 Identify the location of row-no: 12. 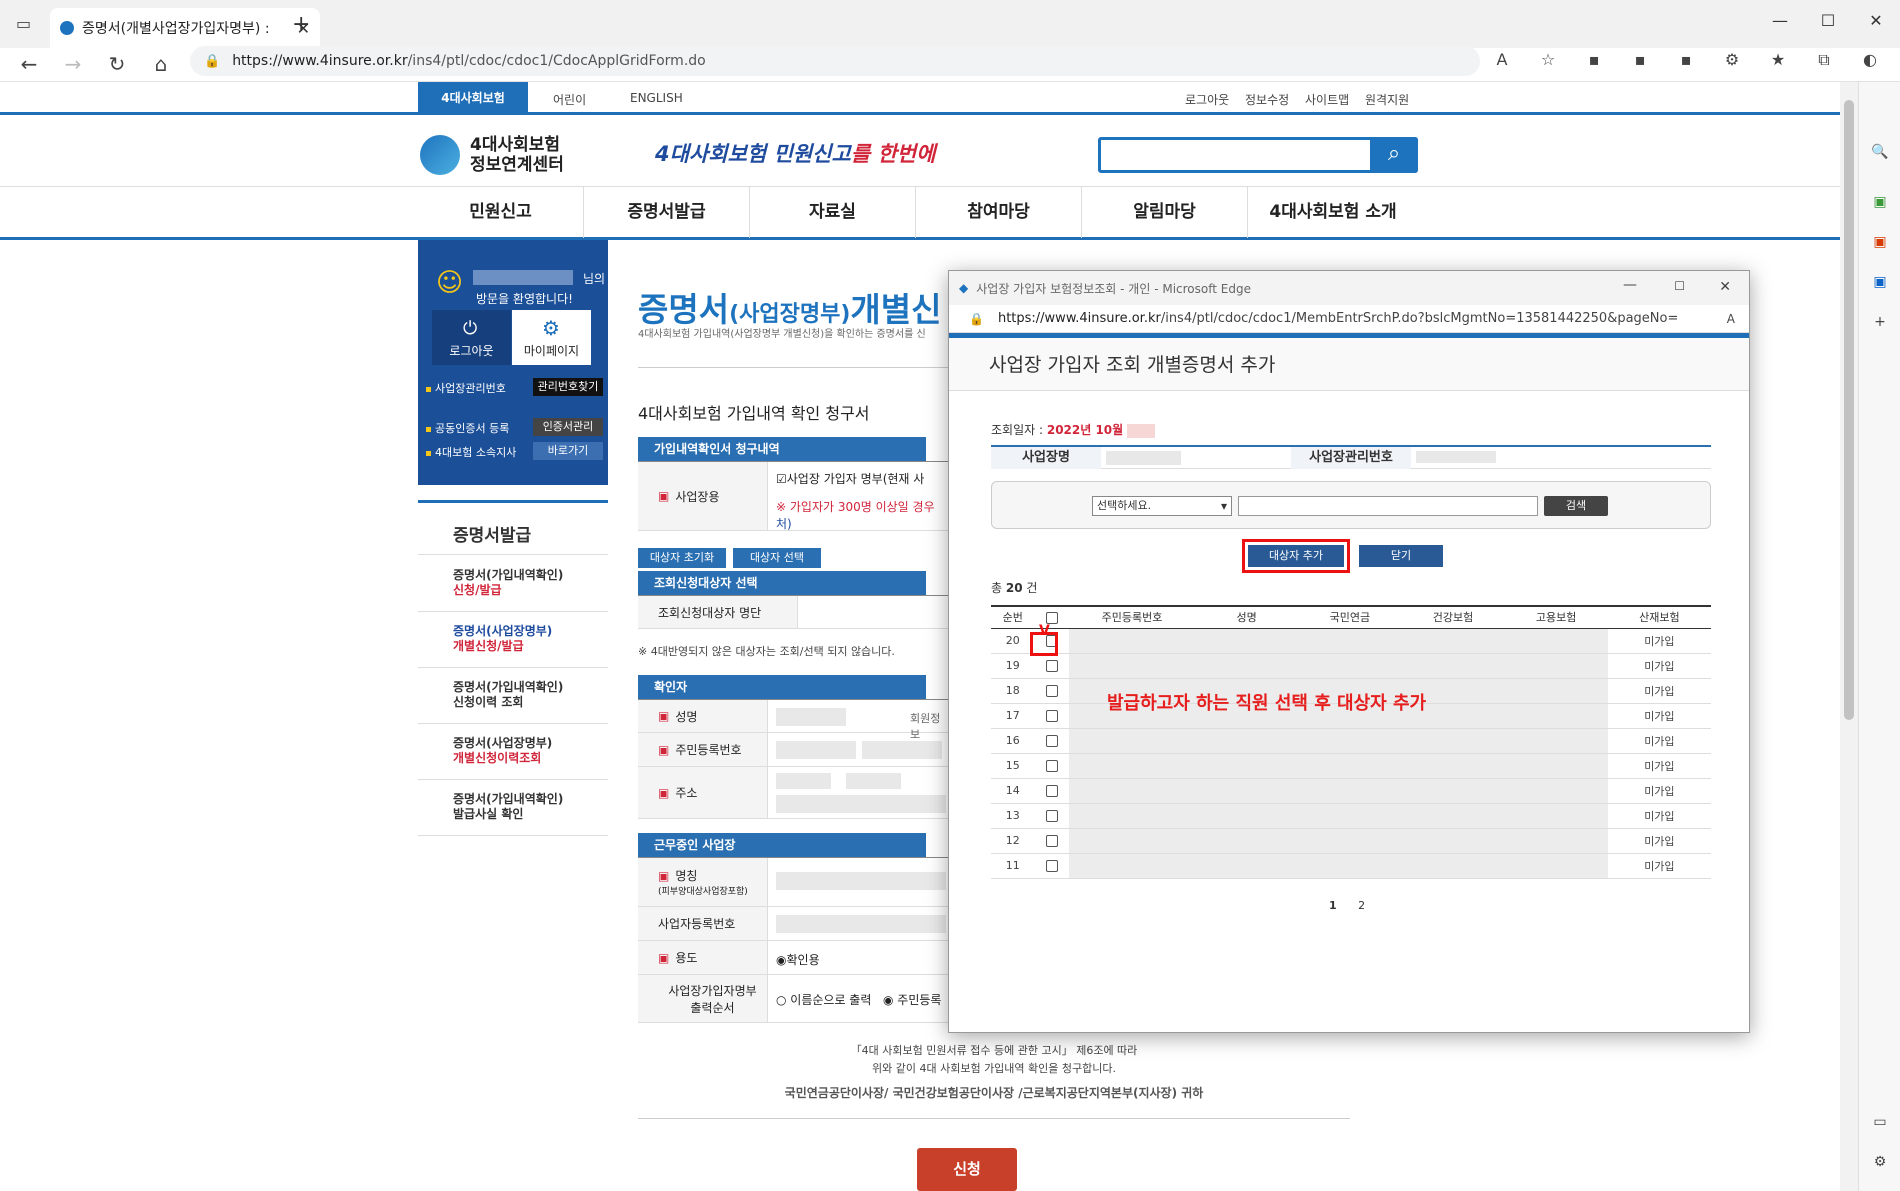
(1013, 841).